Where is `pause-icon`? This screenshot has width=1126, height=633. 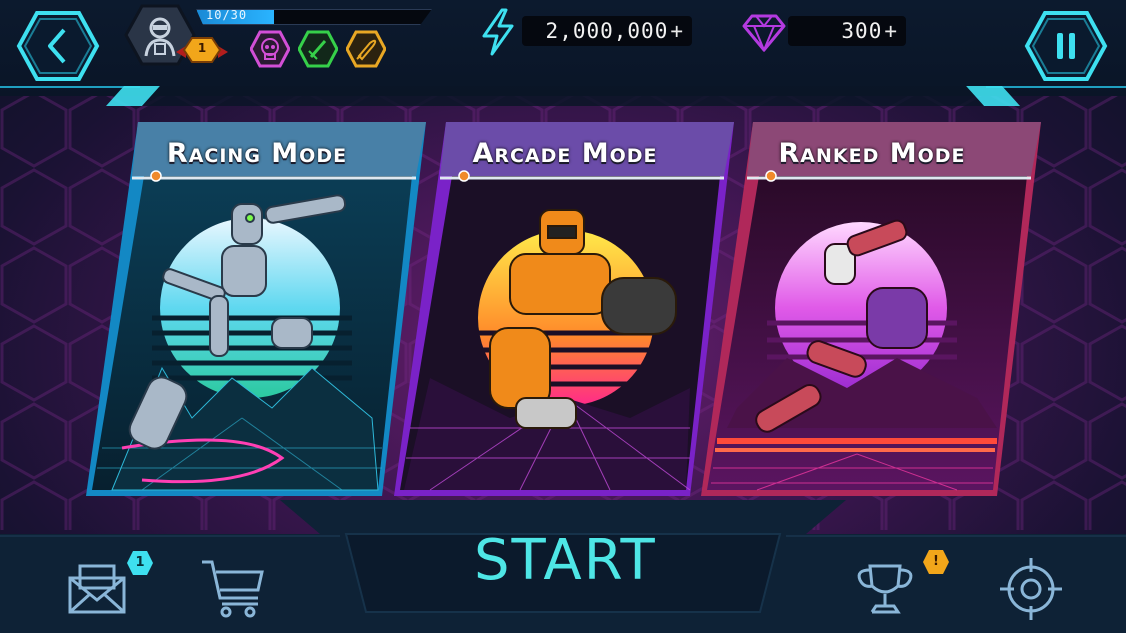 pause-icon is located at coordinates (1066, 46).